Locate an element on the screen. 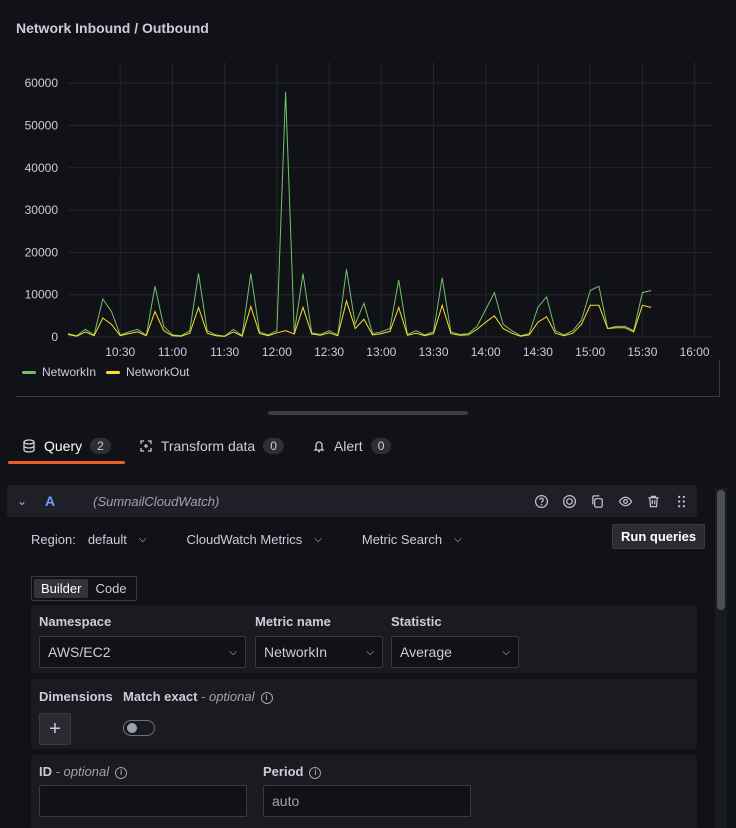 This screenshot has height=828, width=736. x-tick-label: 12:30 is located at coordinates (329, 352).